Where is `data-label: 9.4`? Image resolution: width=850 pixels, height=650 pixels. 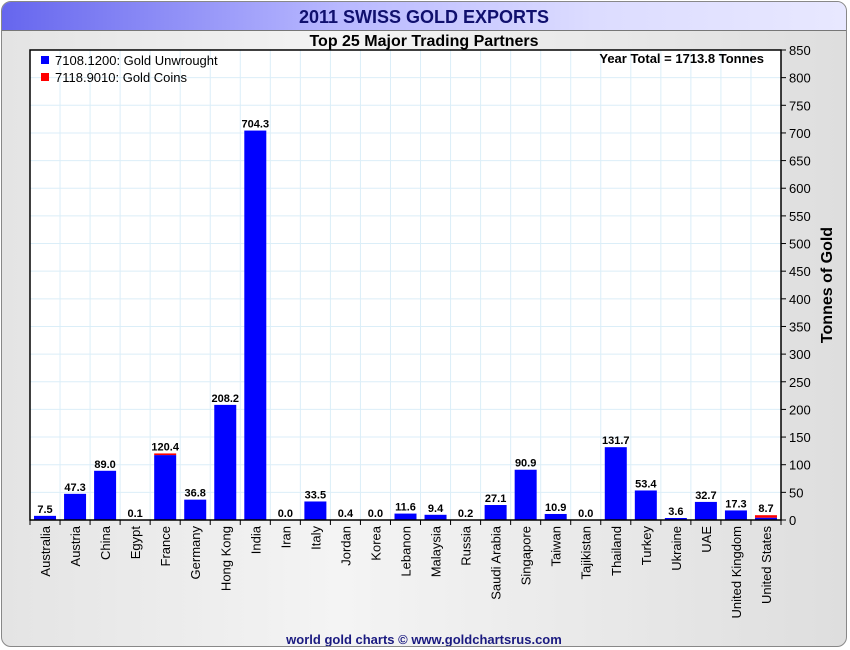 data-label: 9.4 is located at coordinates (436, 509).